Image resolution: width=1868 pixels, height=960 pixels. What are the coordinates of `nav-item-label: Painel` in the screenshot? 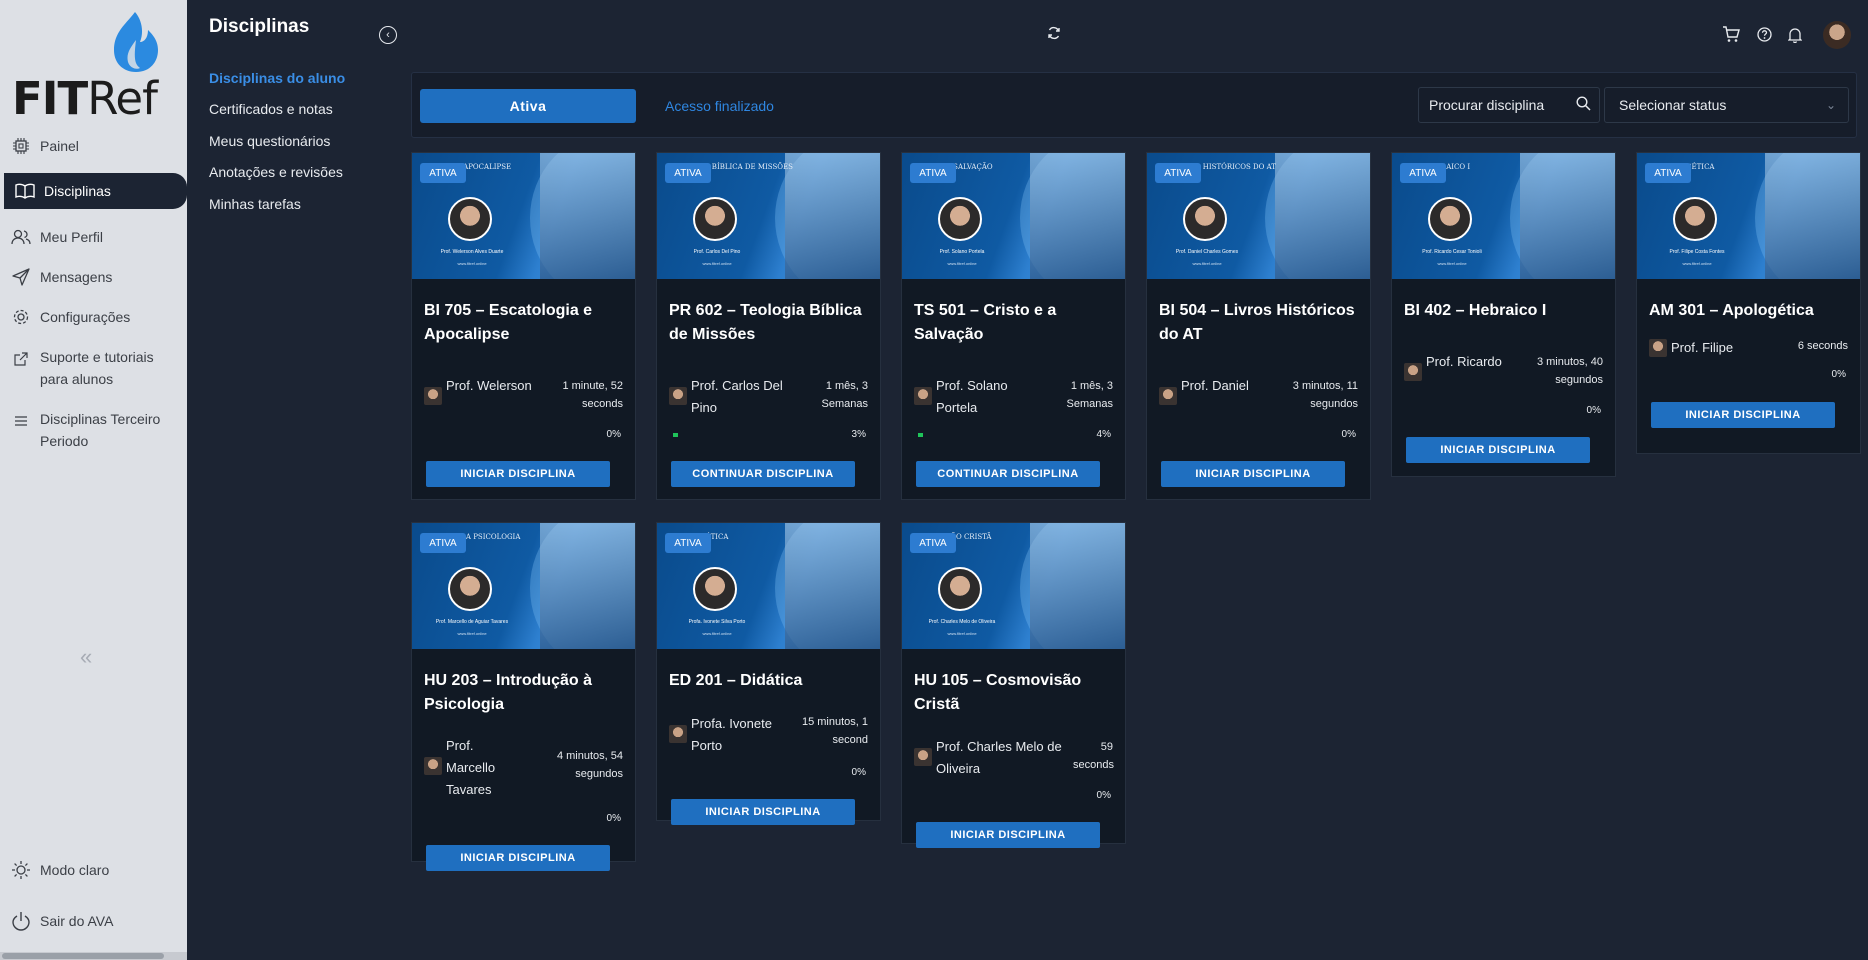 It's located at (59, 146).